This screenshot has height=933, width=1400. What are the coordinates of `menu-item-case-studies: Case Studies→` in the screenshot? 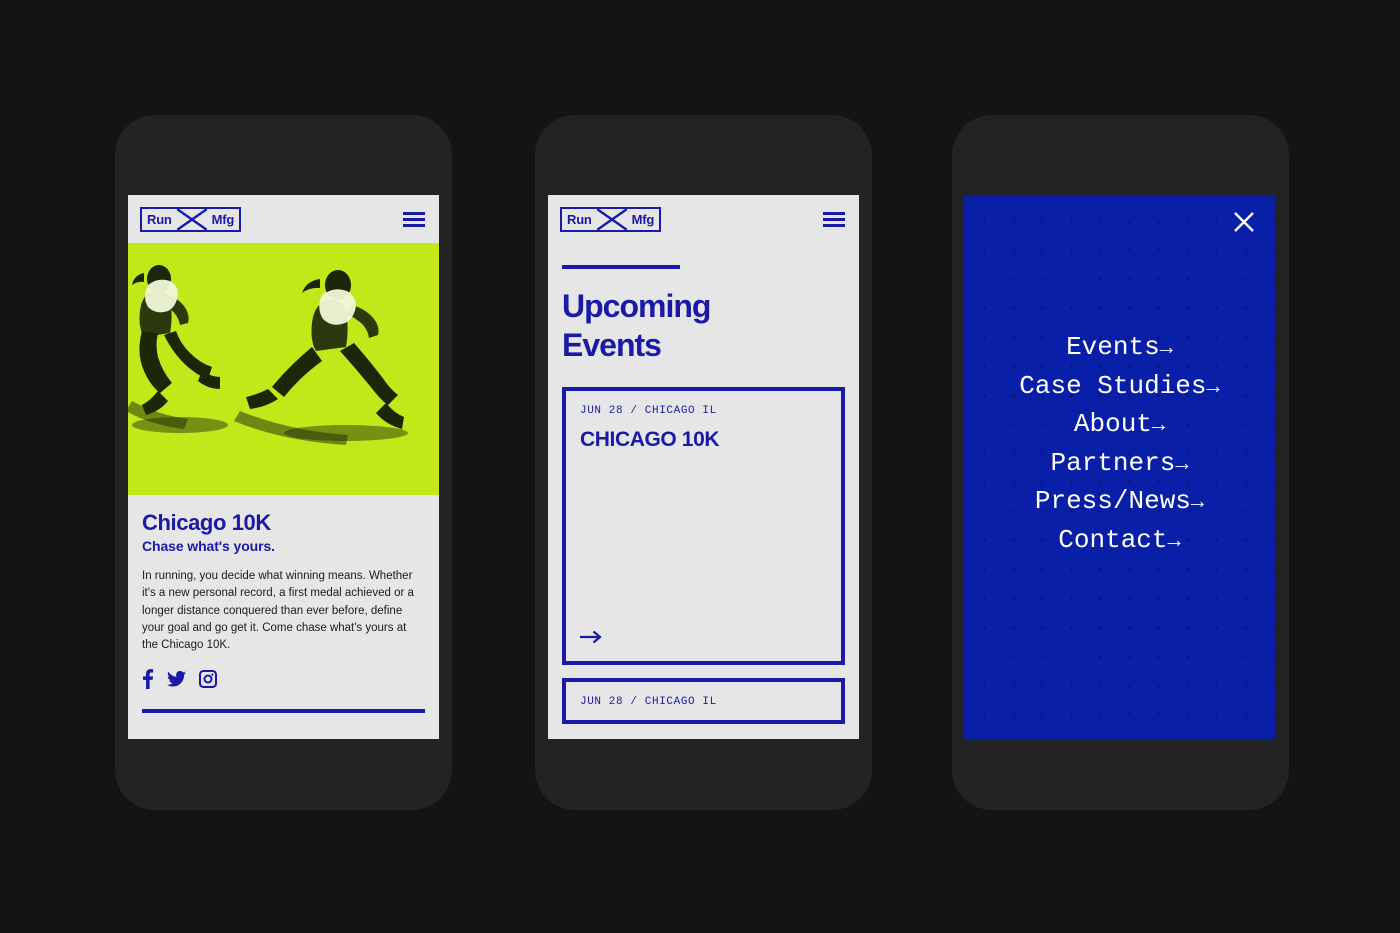 It's located at (1119, 385).